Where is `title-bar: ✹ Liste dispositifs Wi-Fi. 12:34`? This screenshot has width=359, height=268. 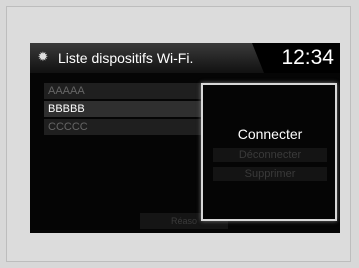
title-bar: ✹ Liste dispositifs Wi-Fi. 12:34 is located at coordinates (185, 58).